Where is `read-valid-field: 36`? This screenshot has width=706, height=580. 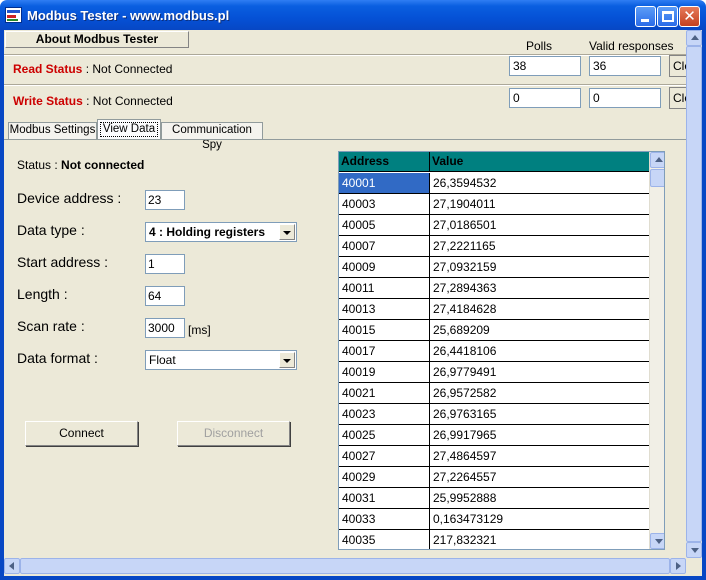
read-valid-field: 36 is located at coordinates (625, 66).